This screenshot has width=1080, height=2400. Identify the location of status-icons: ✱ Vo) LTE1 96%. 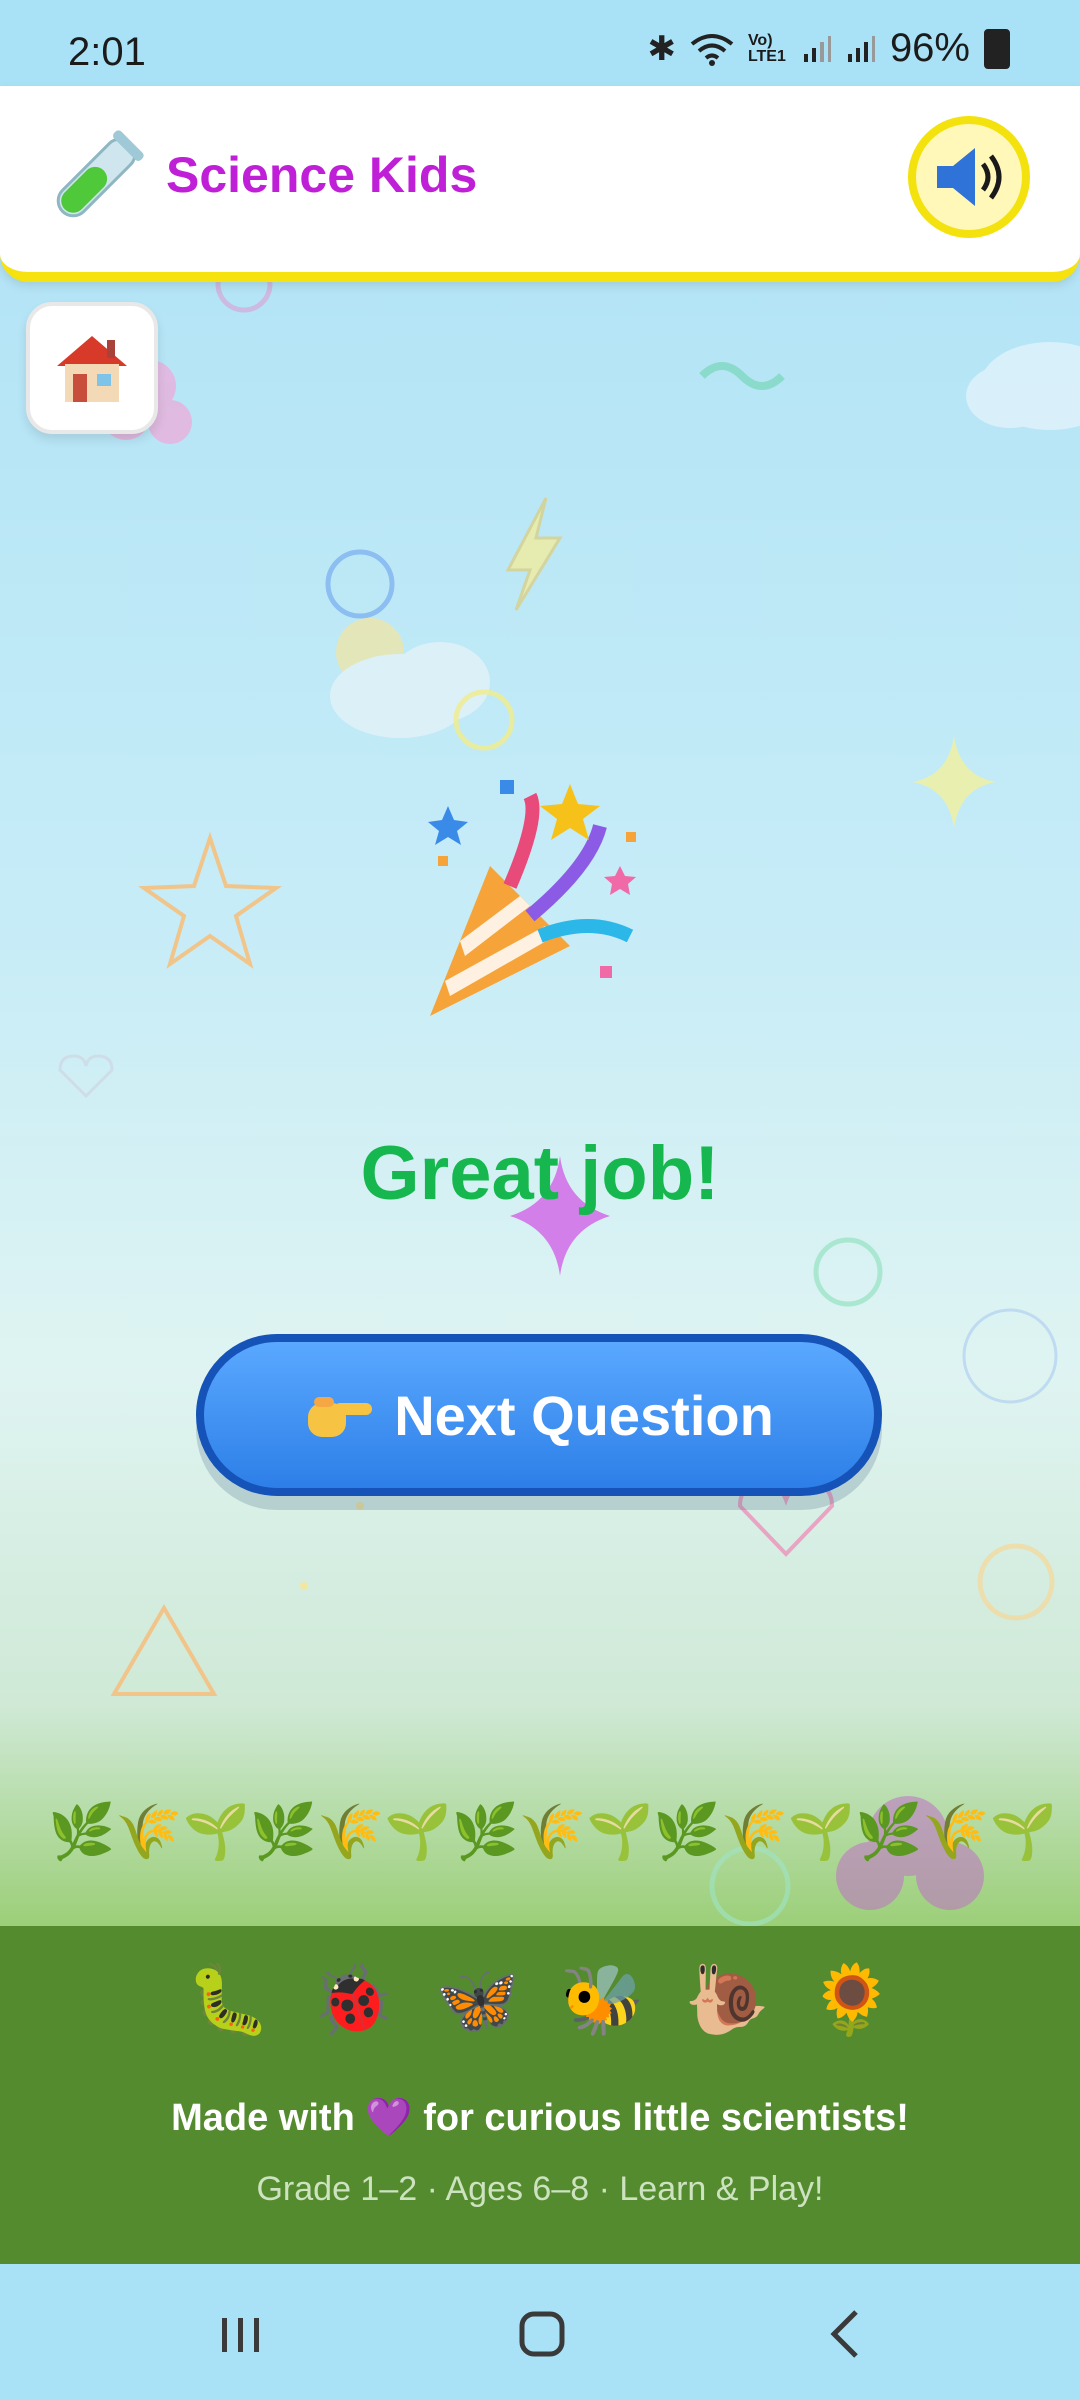
(828, 48).